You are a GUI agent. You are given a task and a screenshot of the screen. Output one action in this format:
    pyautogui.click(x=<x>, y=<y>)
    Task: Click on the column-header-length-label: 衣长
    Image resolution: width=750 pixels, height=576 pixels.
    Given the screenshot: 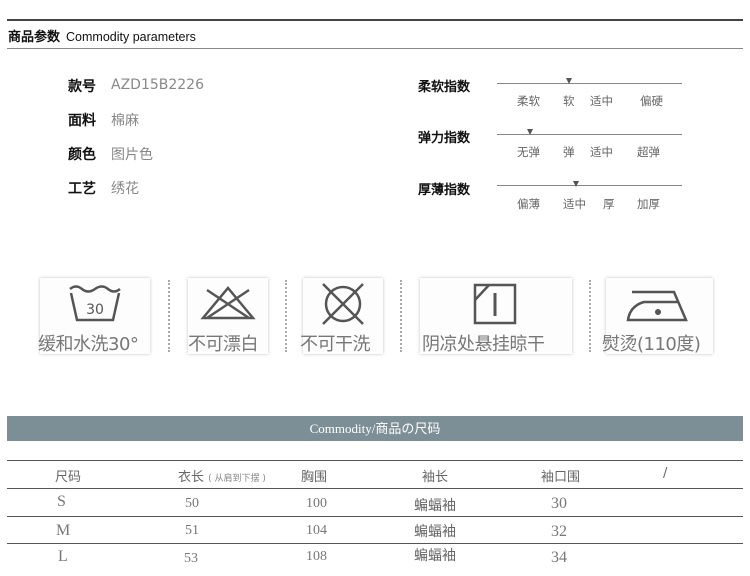 What is the action you would take?
    pyautogui.click(x=191, y=477)
    